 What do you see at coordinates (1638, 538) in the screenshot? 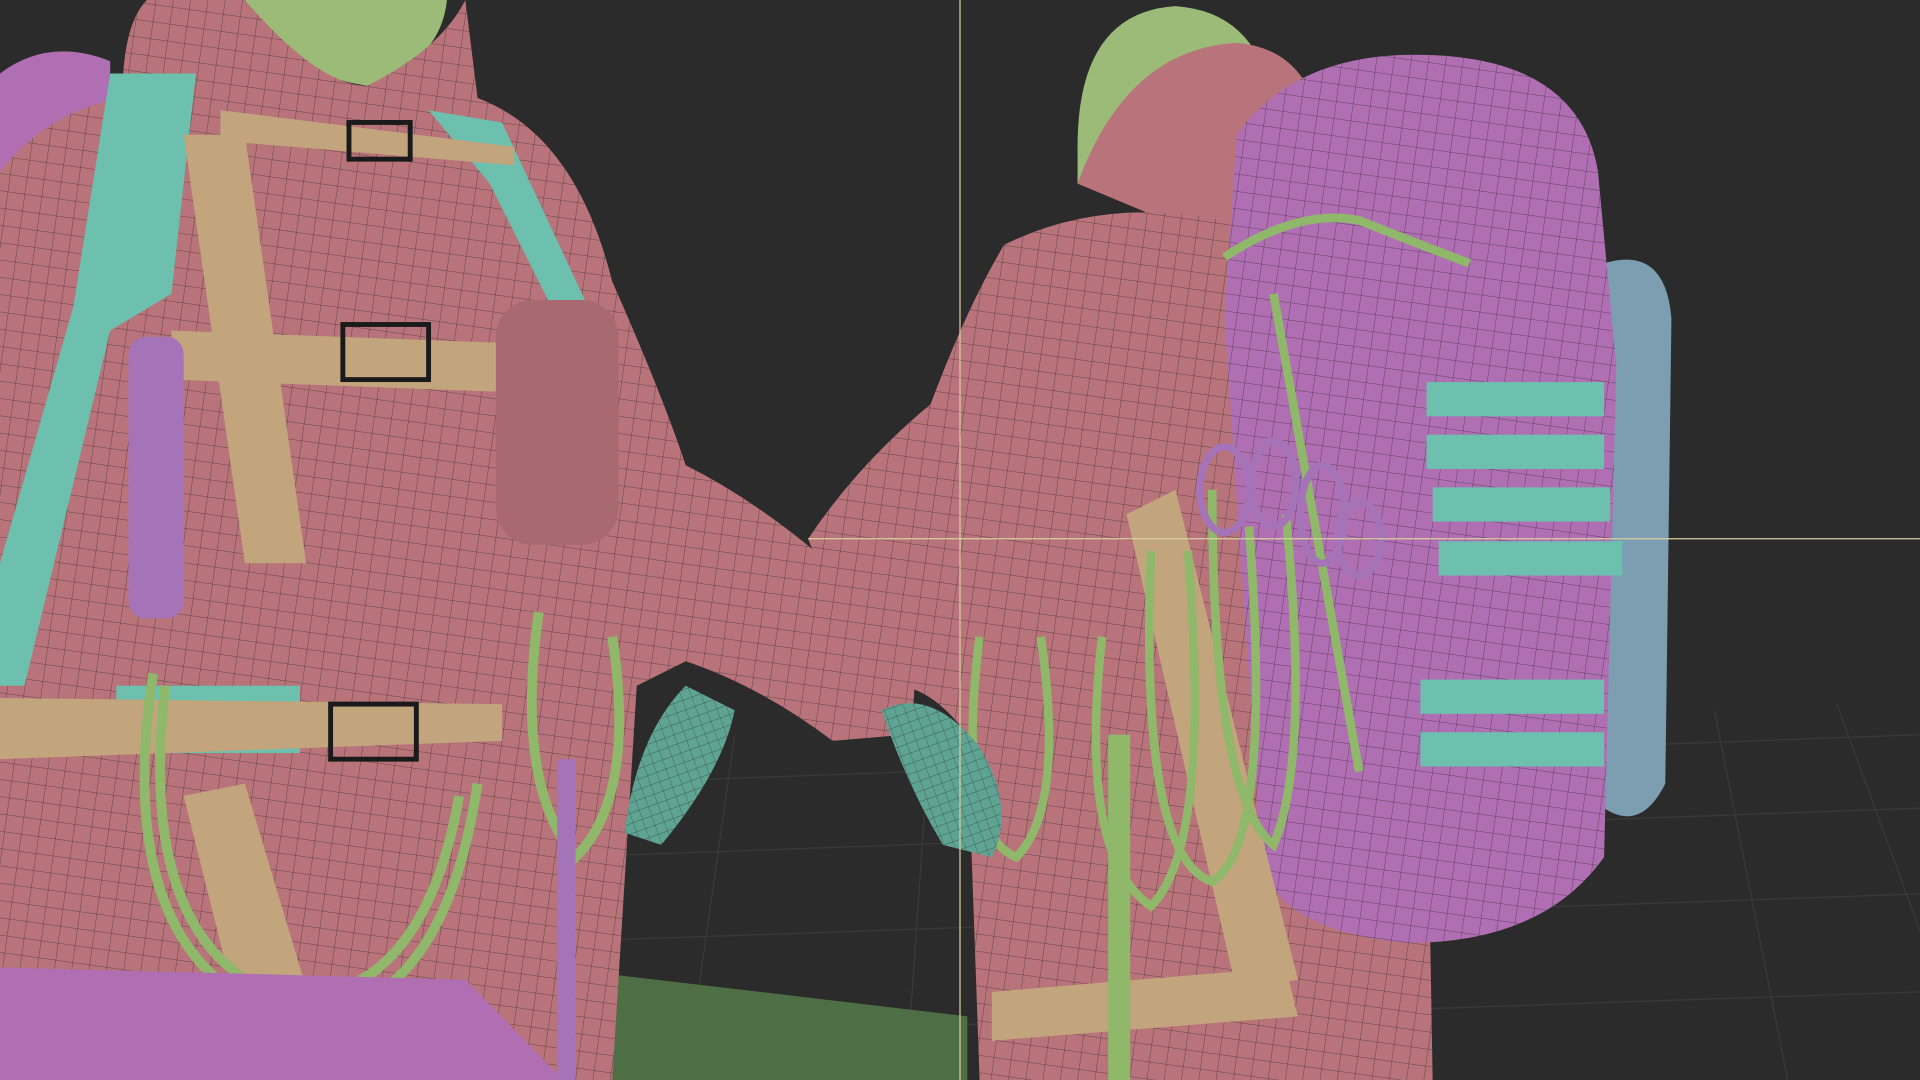
I see `right-side-pocket` at bounding box center [1638, 538].